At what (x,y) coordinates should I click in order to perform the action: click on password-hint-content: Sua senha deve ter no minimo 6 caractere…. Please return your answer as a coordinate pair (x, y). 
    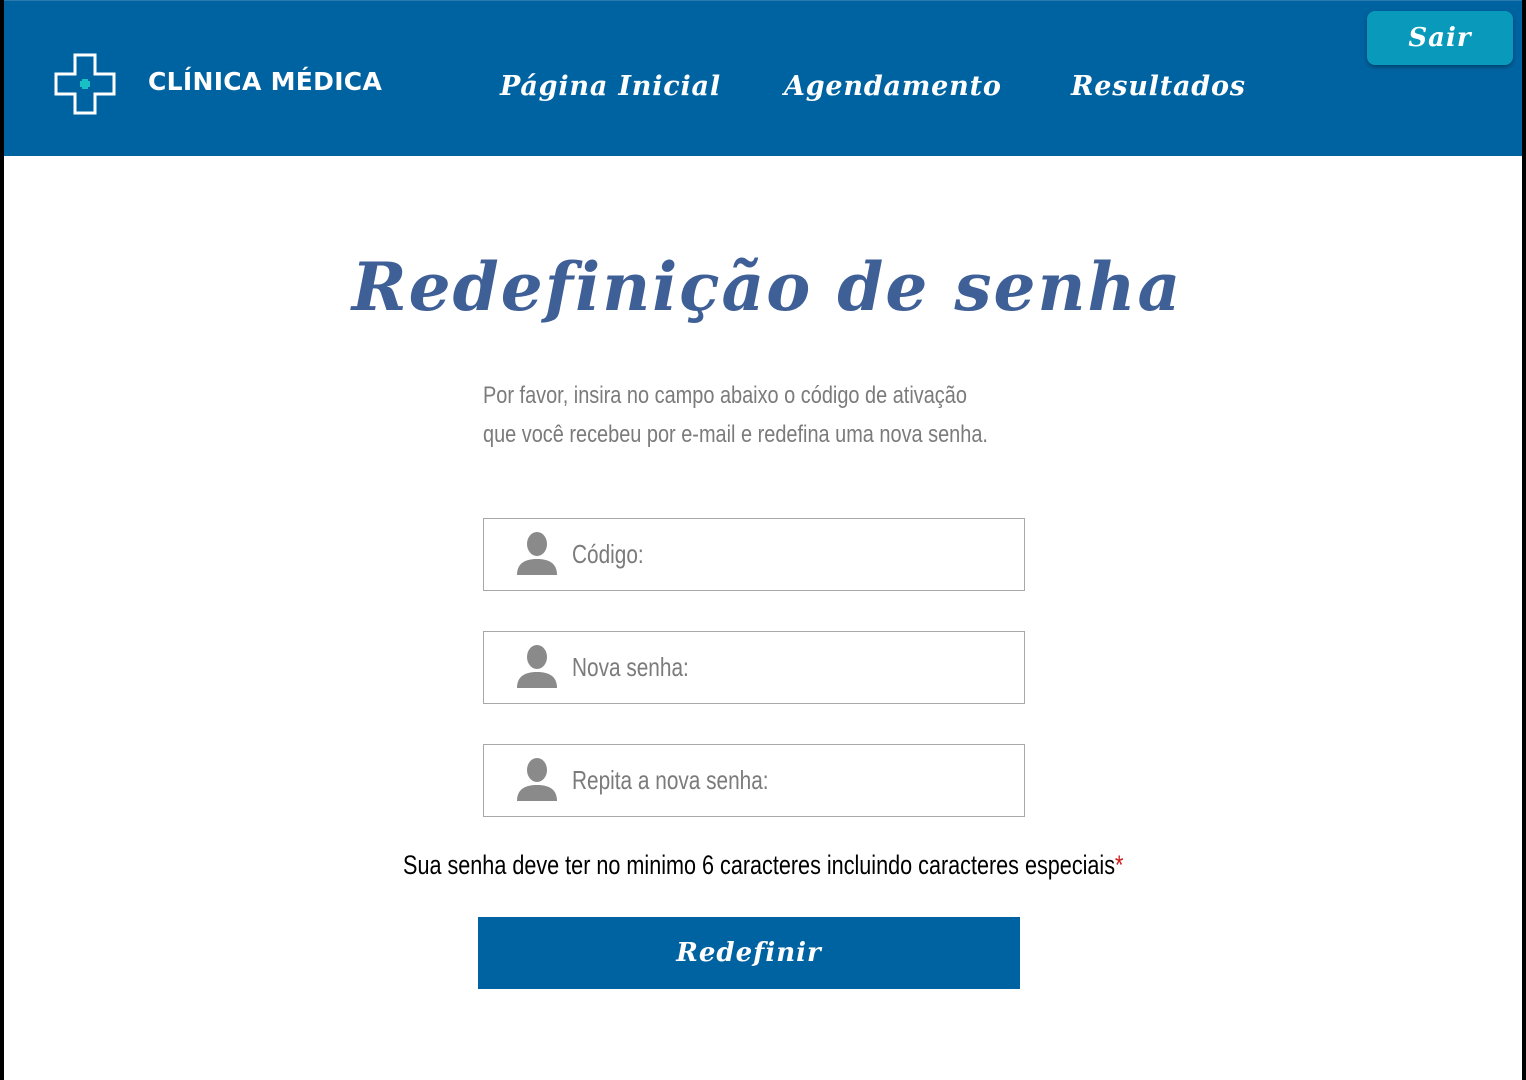
    Looking at the image, I should click on (763, 865).